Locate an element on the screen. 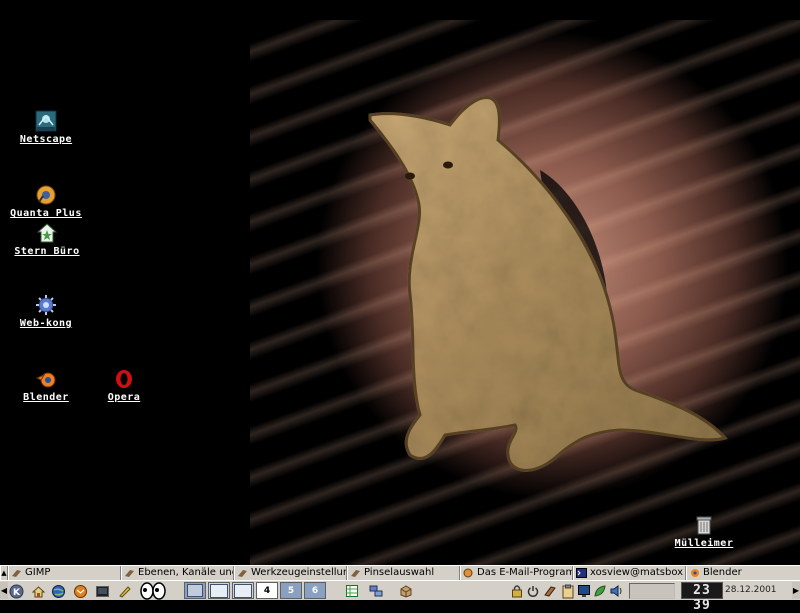 The width and height of the screenshot is (800, 613). desktop-icon-label: Stern Büro is located at coordinates (47, 251).